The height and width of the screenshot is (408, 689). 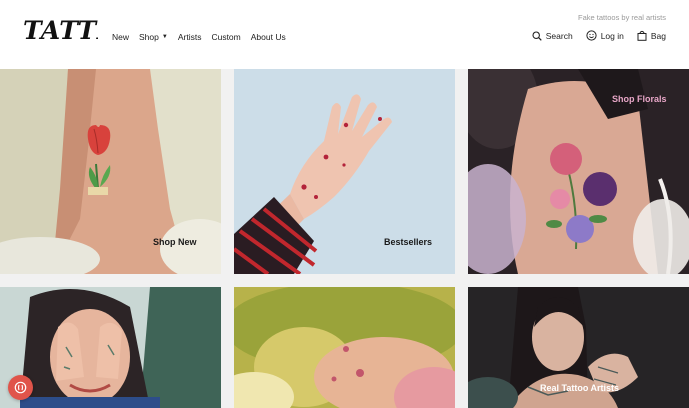 I want to click on tile-hands-face, so click(x=110, y=347).